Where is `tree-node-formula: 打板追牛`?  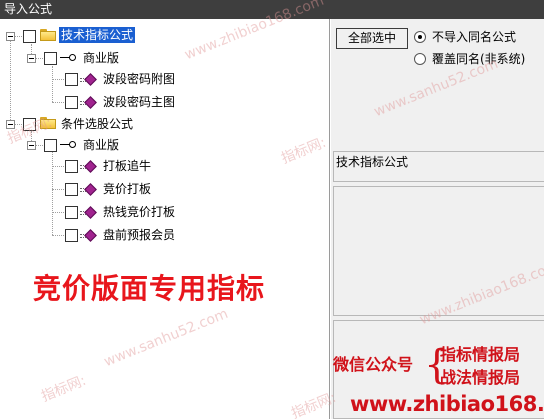 tree-node-formula: 打板追牛 is located at coordinates (127, 166).